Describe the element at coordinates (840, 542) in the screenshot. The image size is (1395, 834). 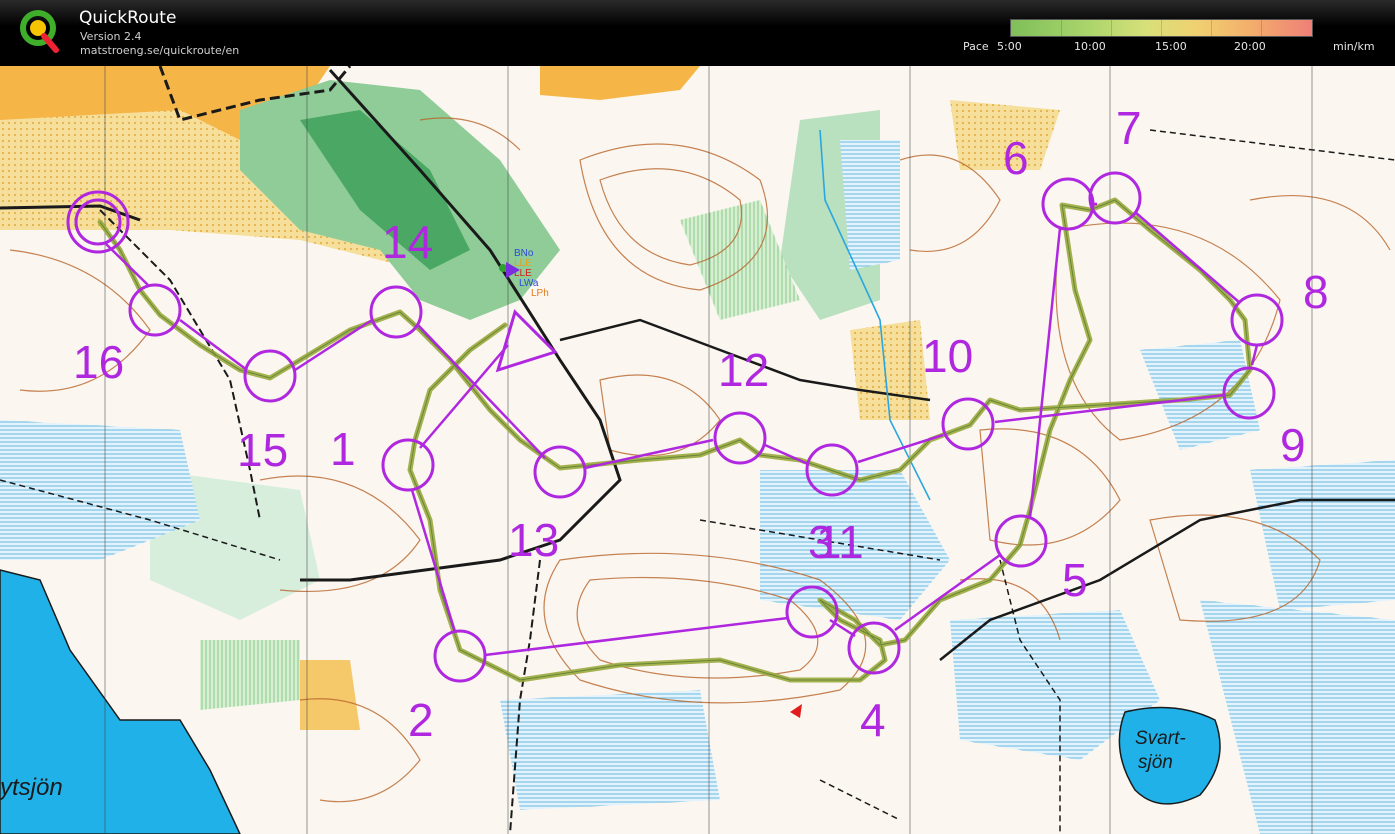
I see `control-number: 11` at that location.